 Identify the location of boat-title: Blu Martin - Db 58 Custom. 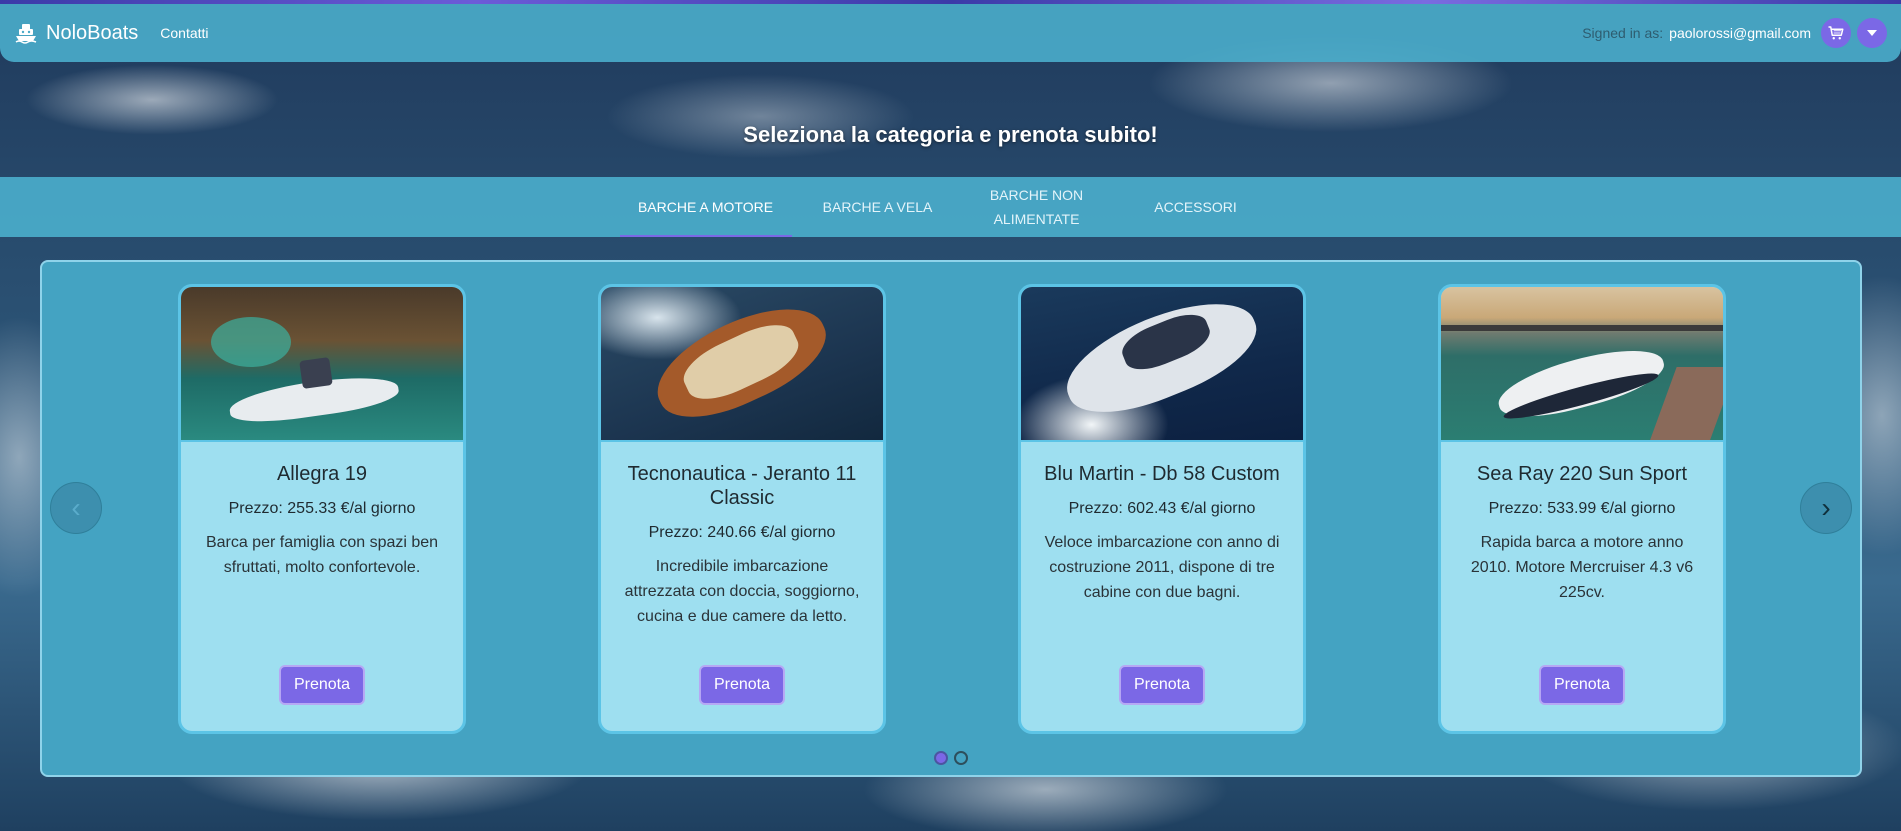
(1162, 474).